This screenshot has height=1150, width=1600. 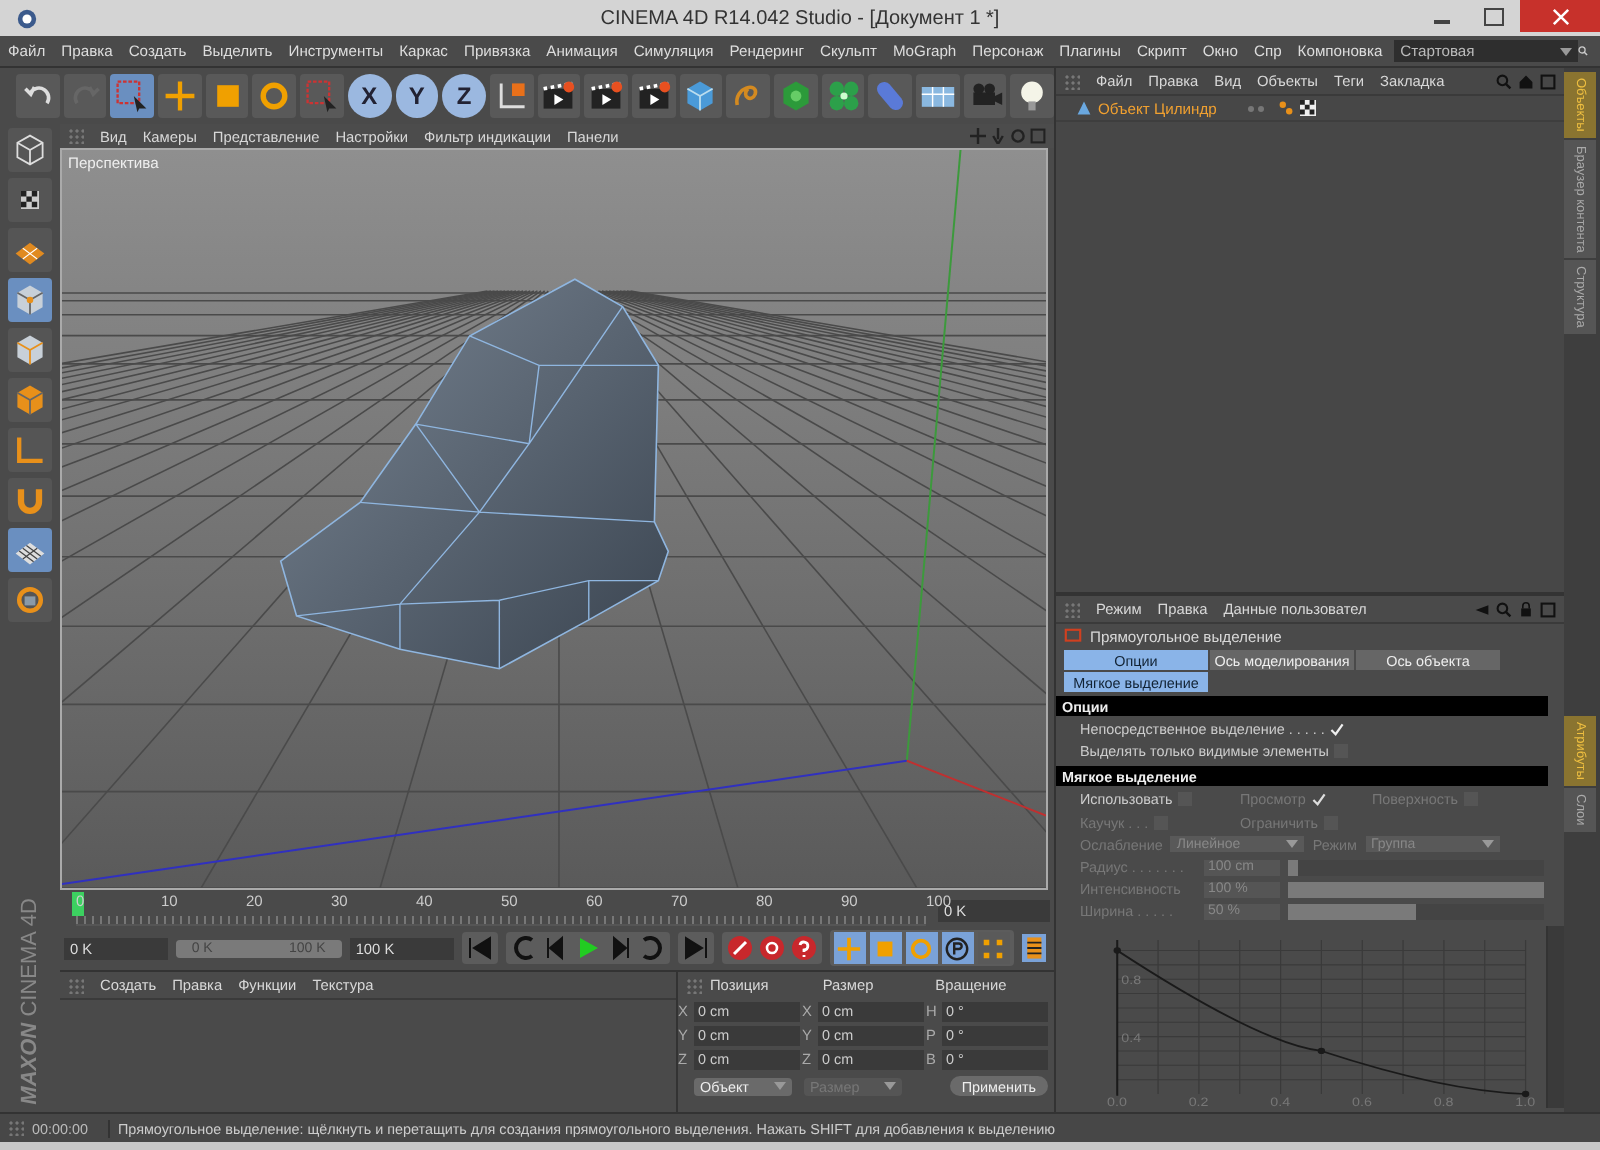 What do you see at coordinates (998, 136) in the screenshot?
I see `arrow-down-icon` at bounding box center [998, 136].